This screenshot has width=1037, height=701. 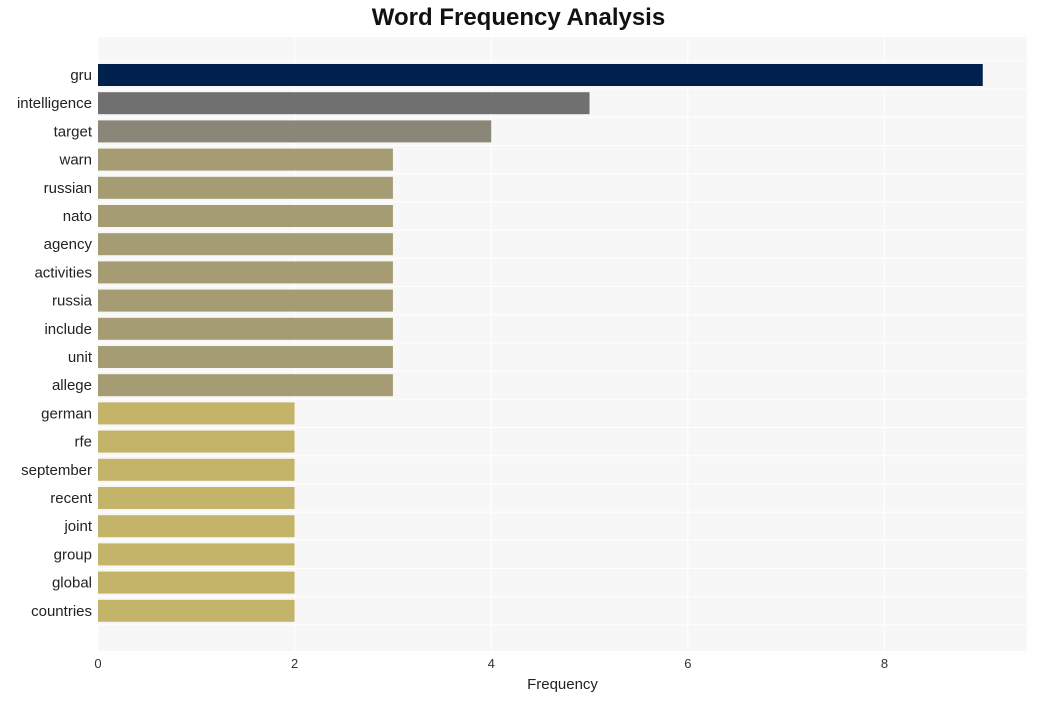 I want to click on y-tick-label: september, so click(x=56, y=470).